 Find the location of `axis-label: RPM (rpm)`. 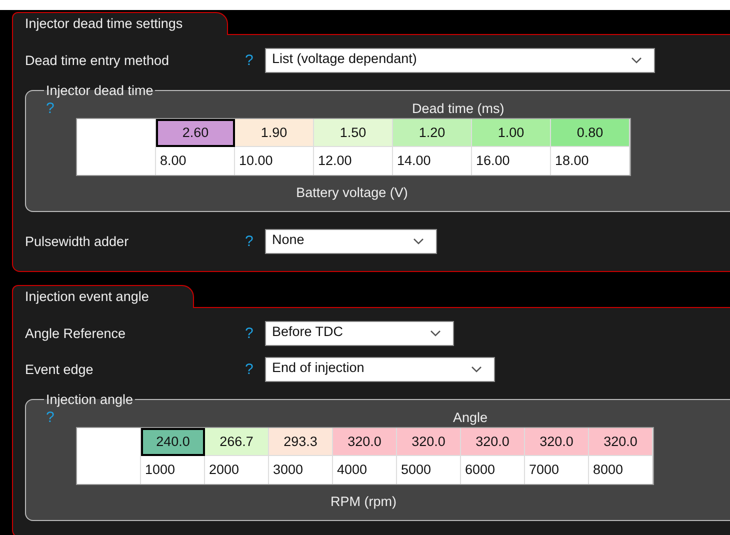

axis-label: RPM (rpm) is located at coordinates (363, 501).